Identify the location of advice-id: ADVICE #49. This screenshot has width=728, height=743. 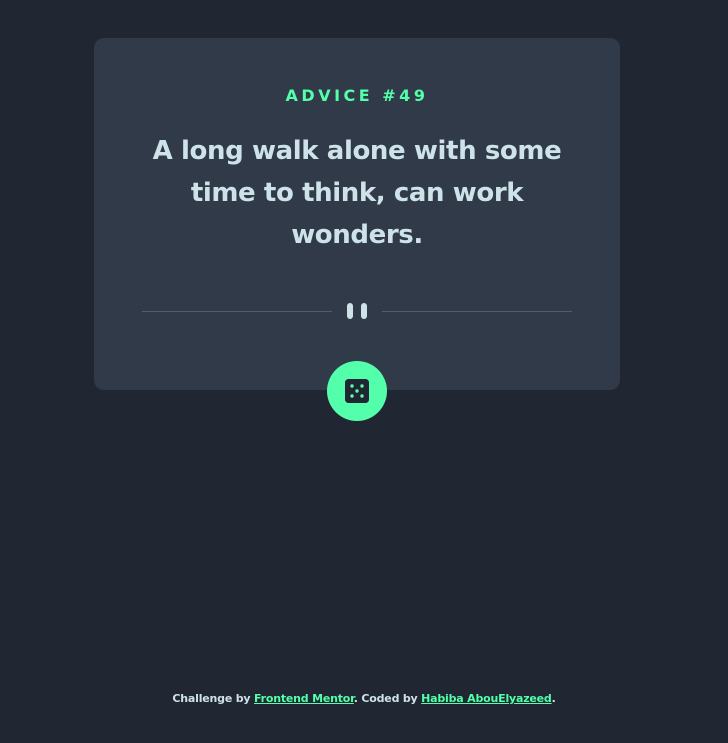
(357, 95).